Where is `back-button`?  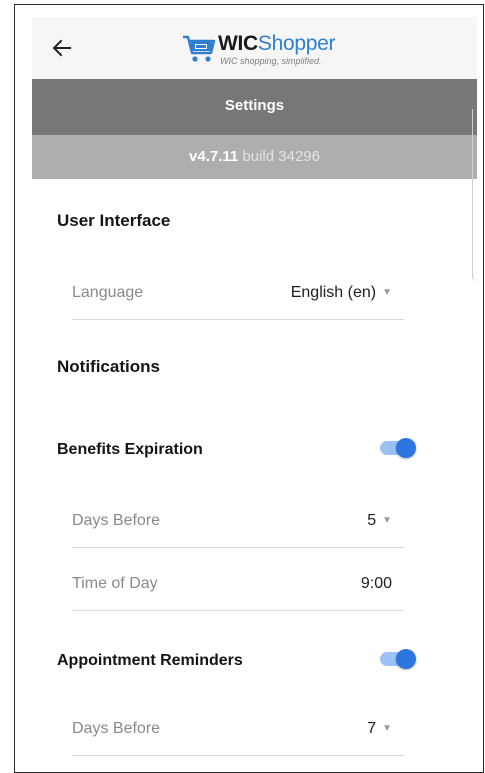 back-button is located at coordinates (62, 48).